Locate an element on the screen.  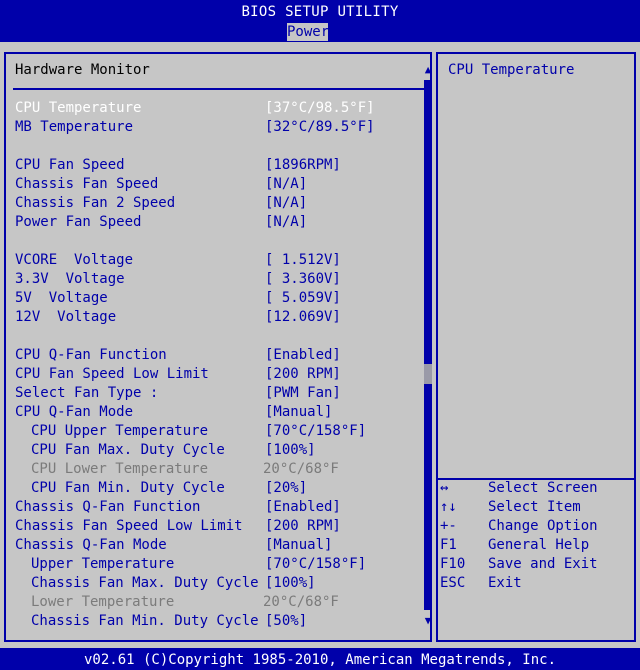
item-select-fan-type: Select Fan Type : [PWM Fan] is located at coordinates (215, 393).